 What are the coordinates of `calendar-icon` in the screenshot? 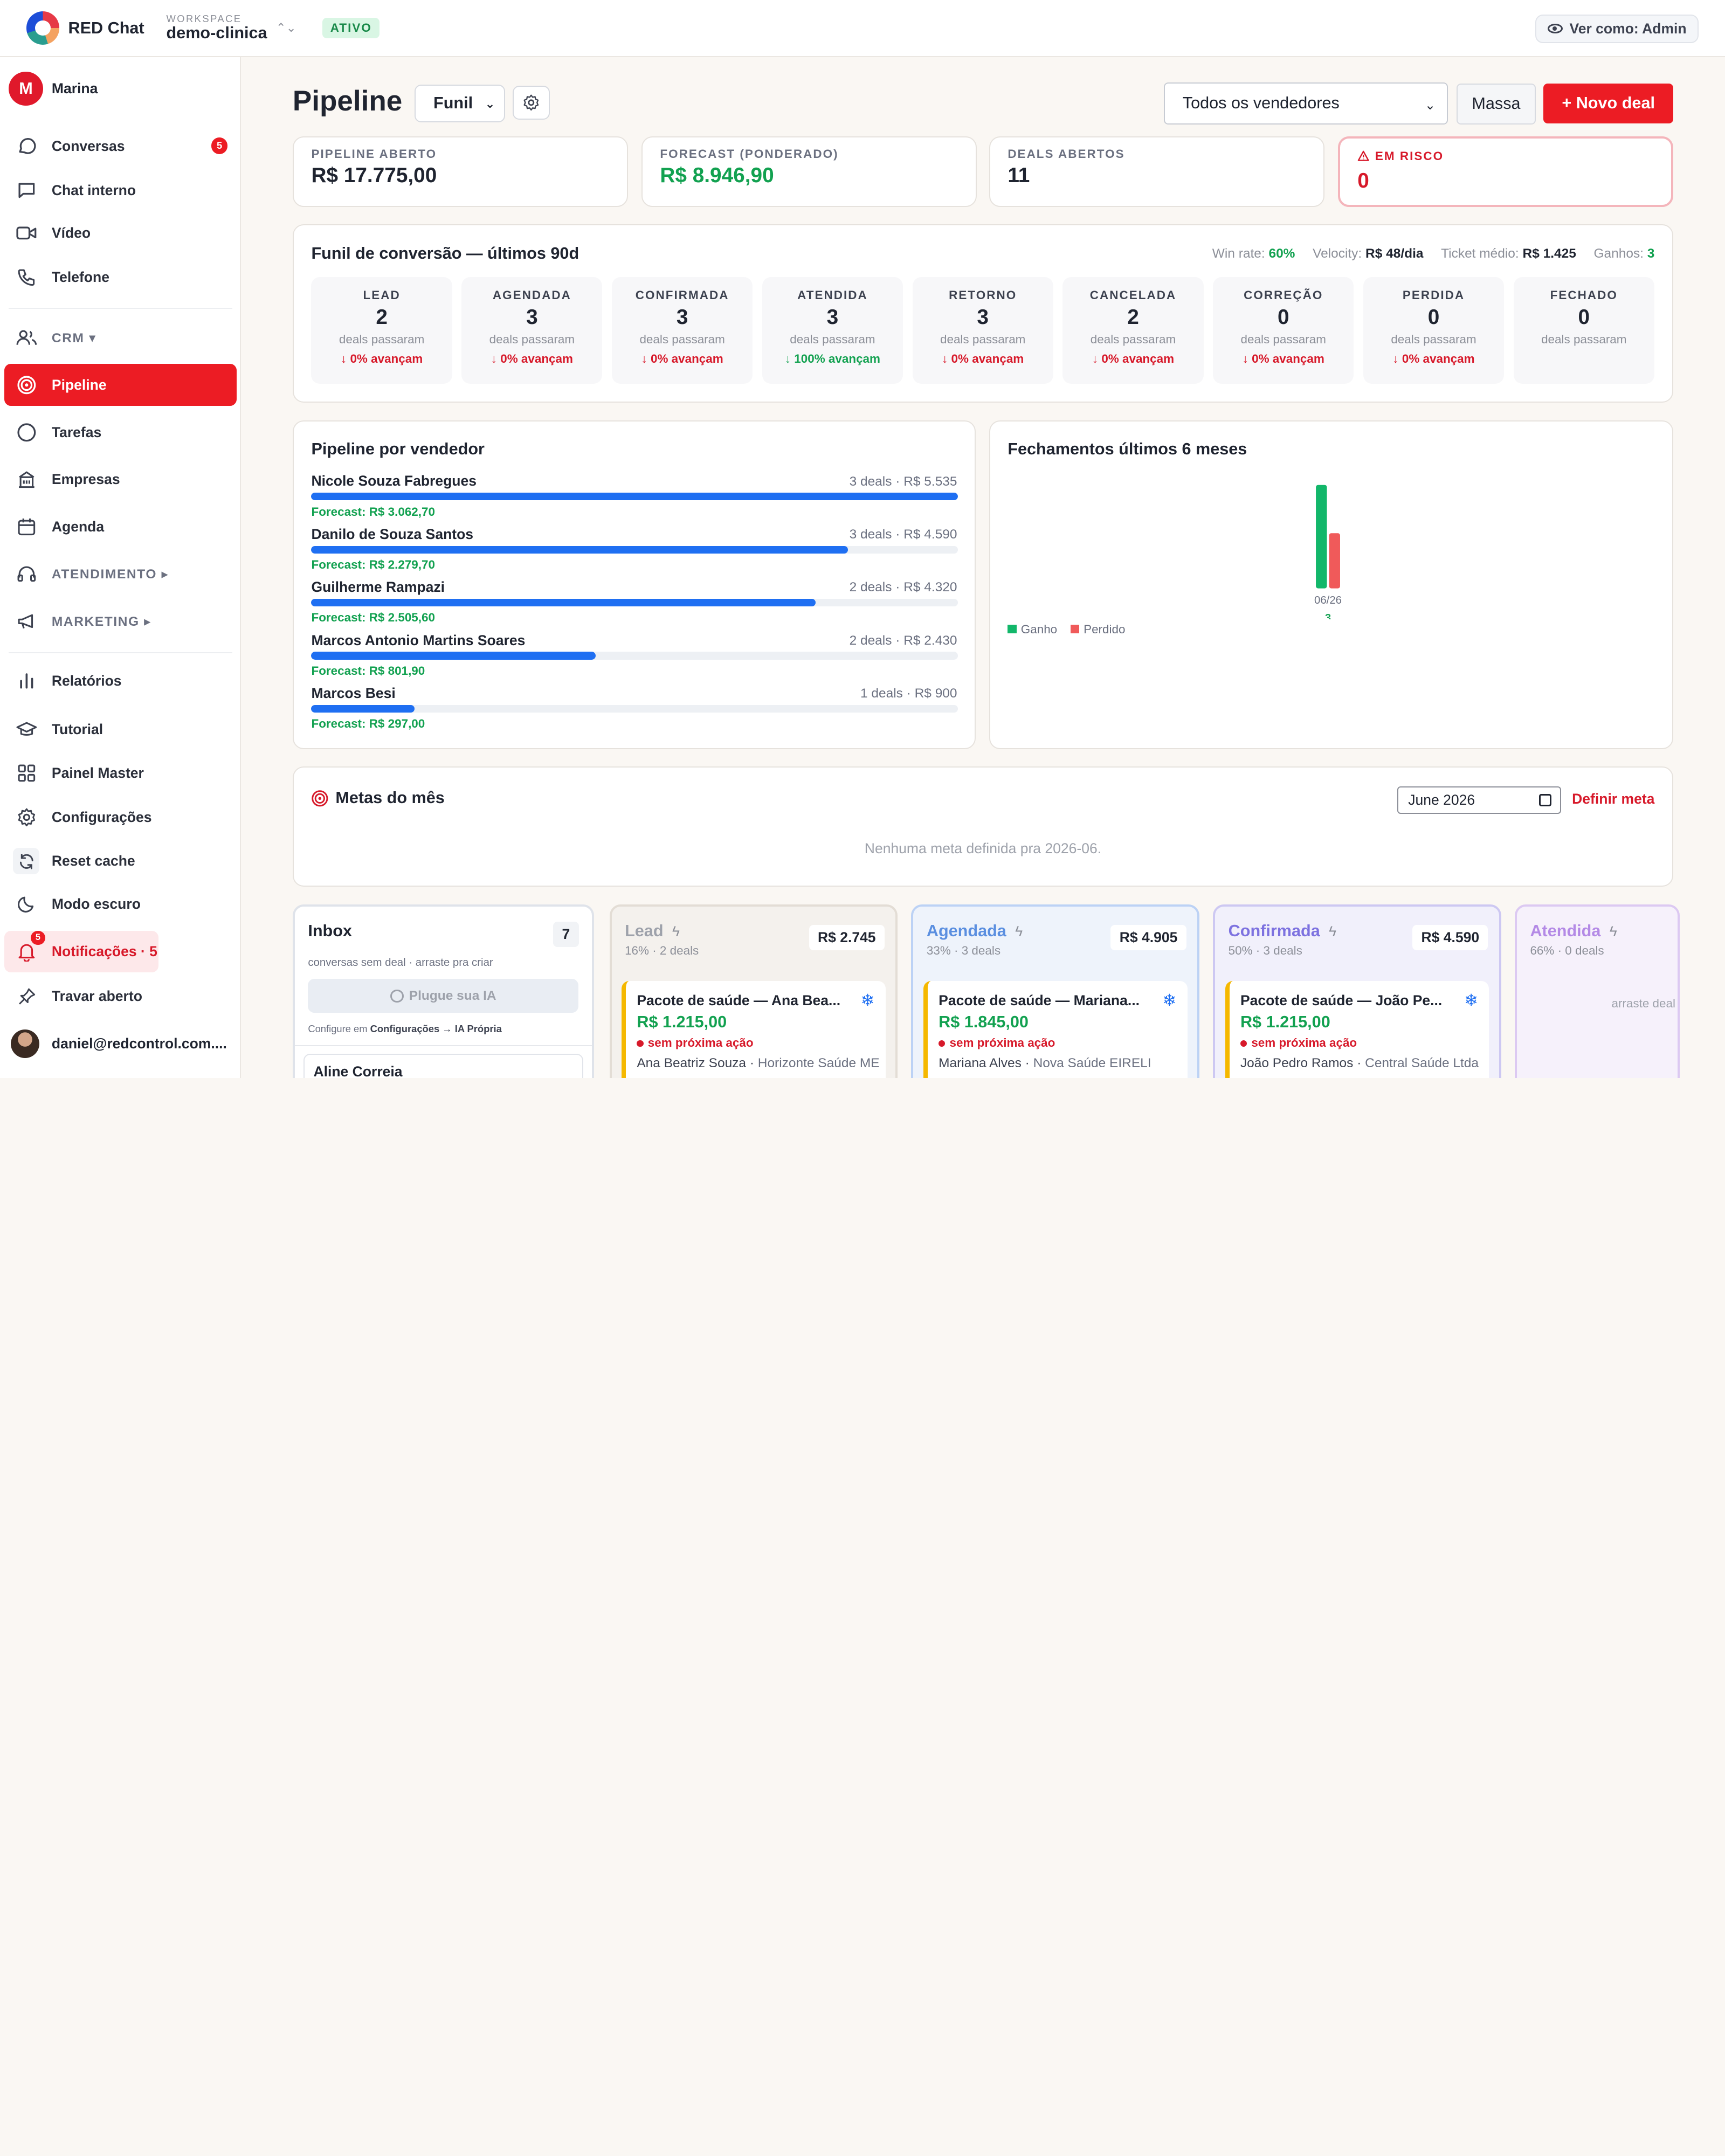 It's located at (27, 527).